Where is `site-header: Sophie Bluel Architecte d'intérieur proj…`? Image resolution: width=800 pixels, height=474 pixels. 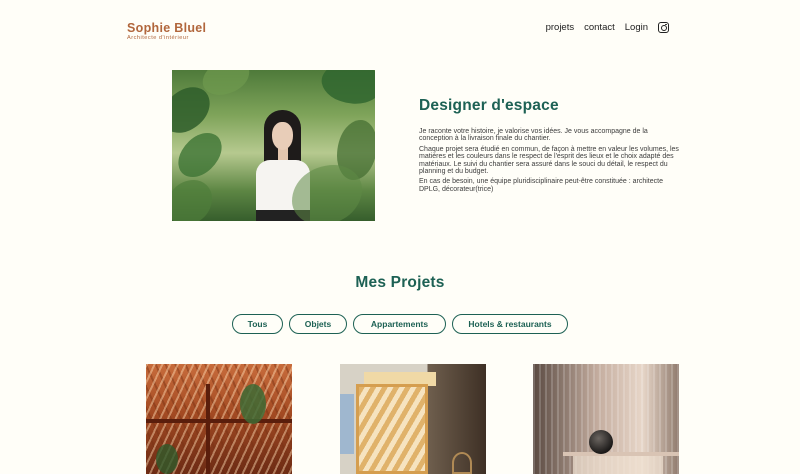 site-header: Sophie Bluel Architecte d'intérieur proj… is located at coordinates (400, 25).